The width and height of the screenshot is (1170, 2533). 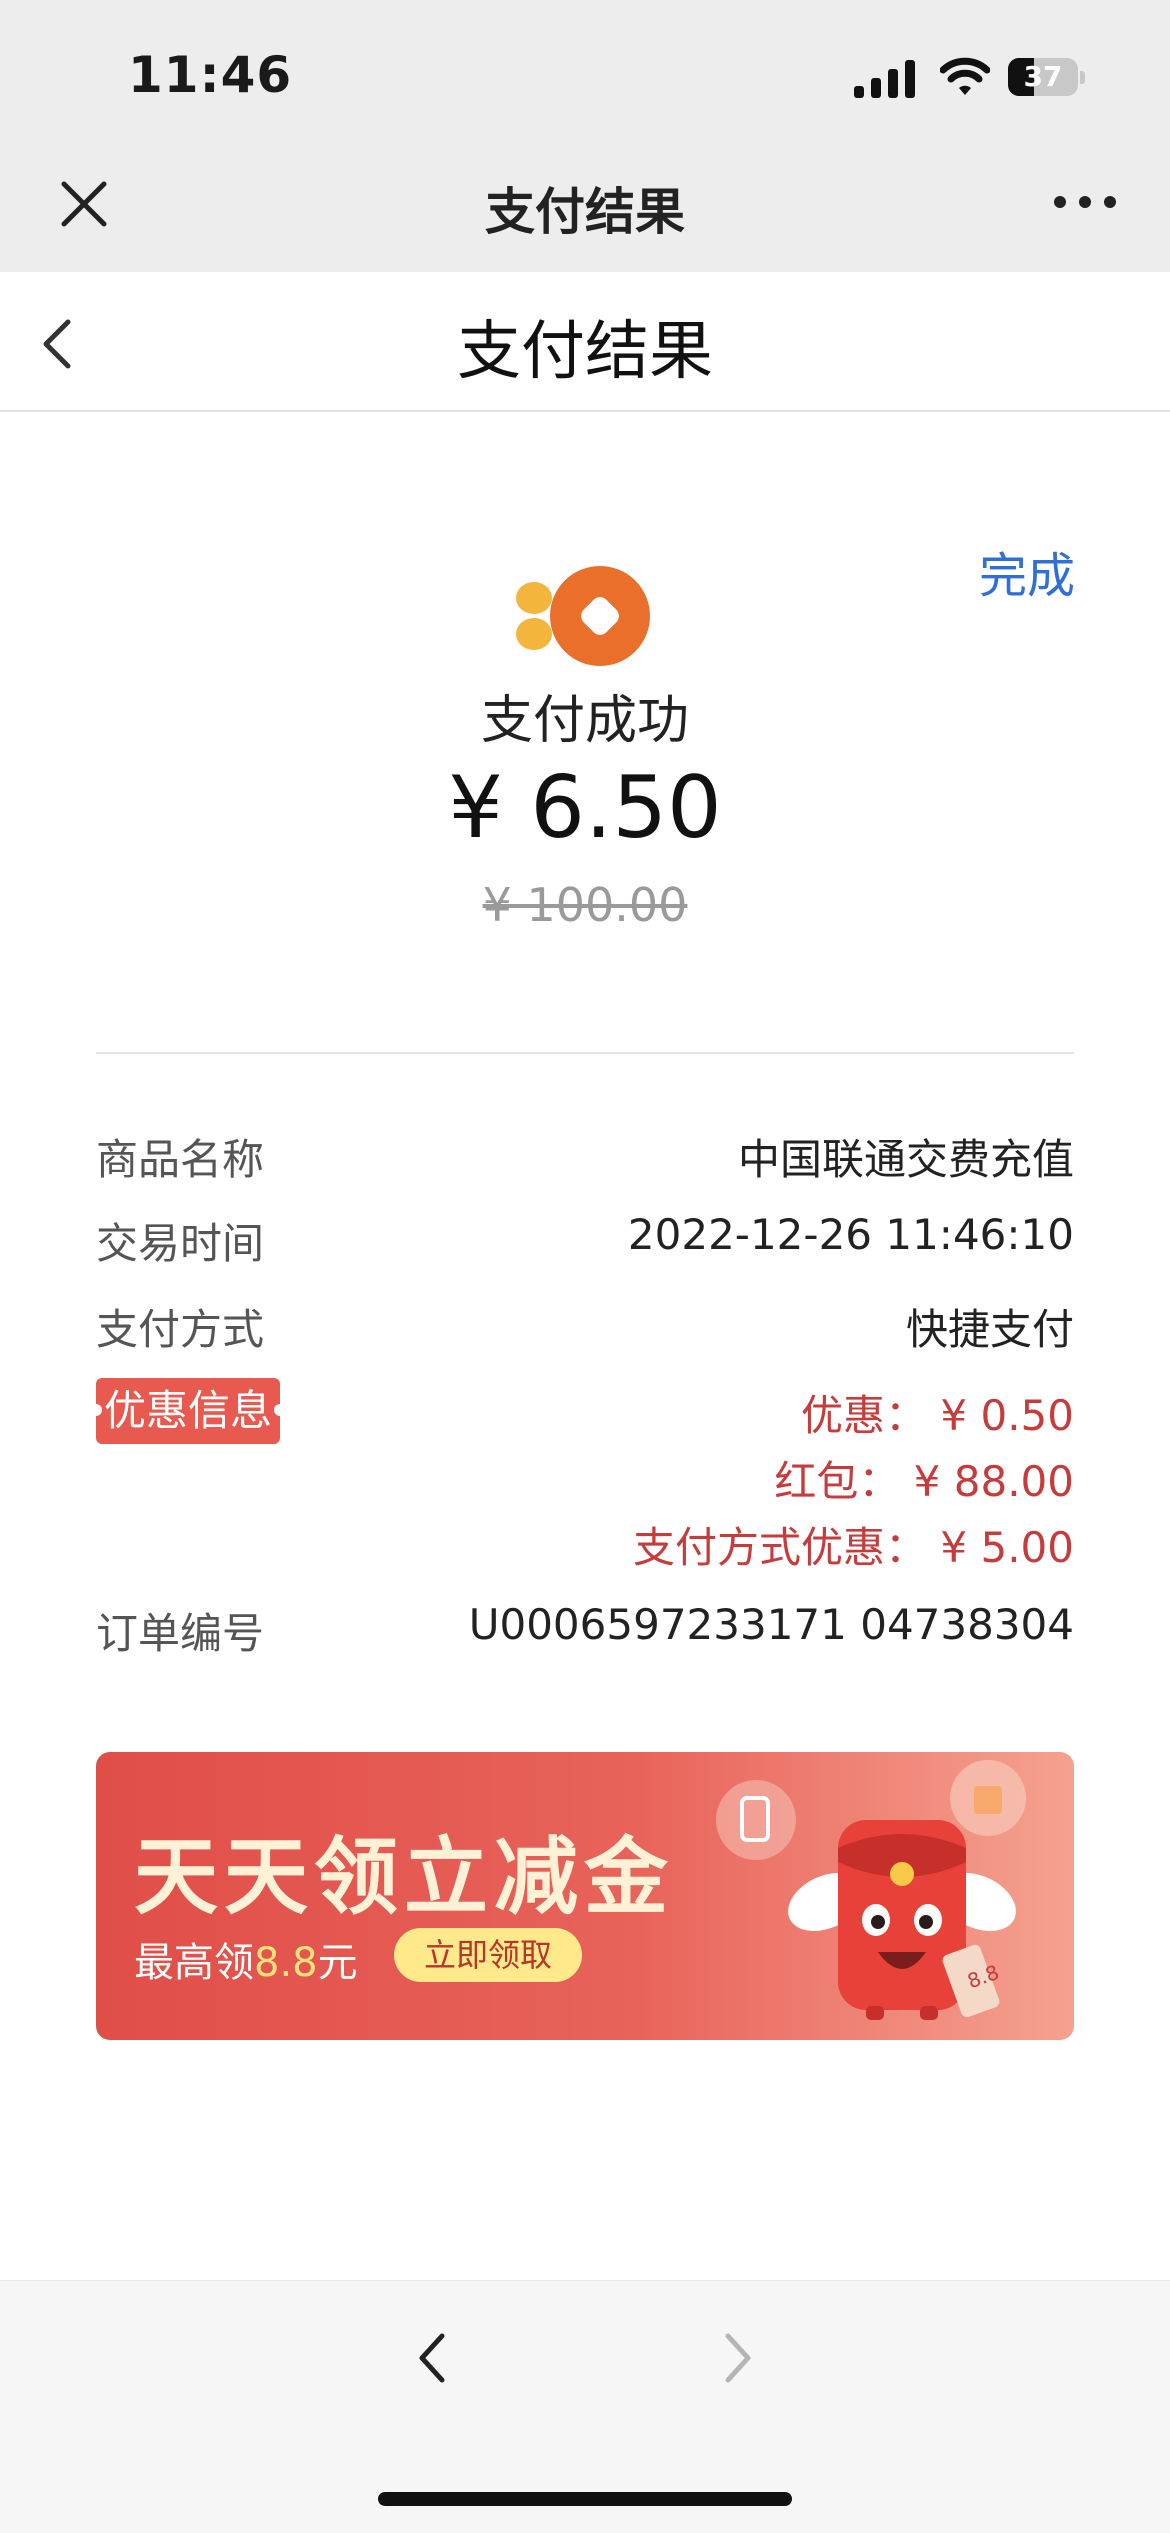 What do you see at coordinates (585, 808) in the screenshot?
I see `paid-amount: ¥ 6.50` at bounding box center [585, 808].